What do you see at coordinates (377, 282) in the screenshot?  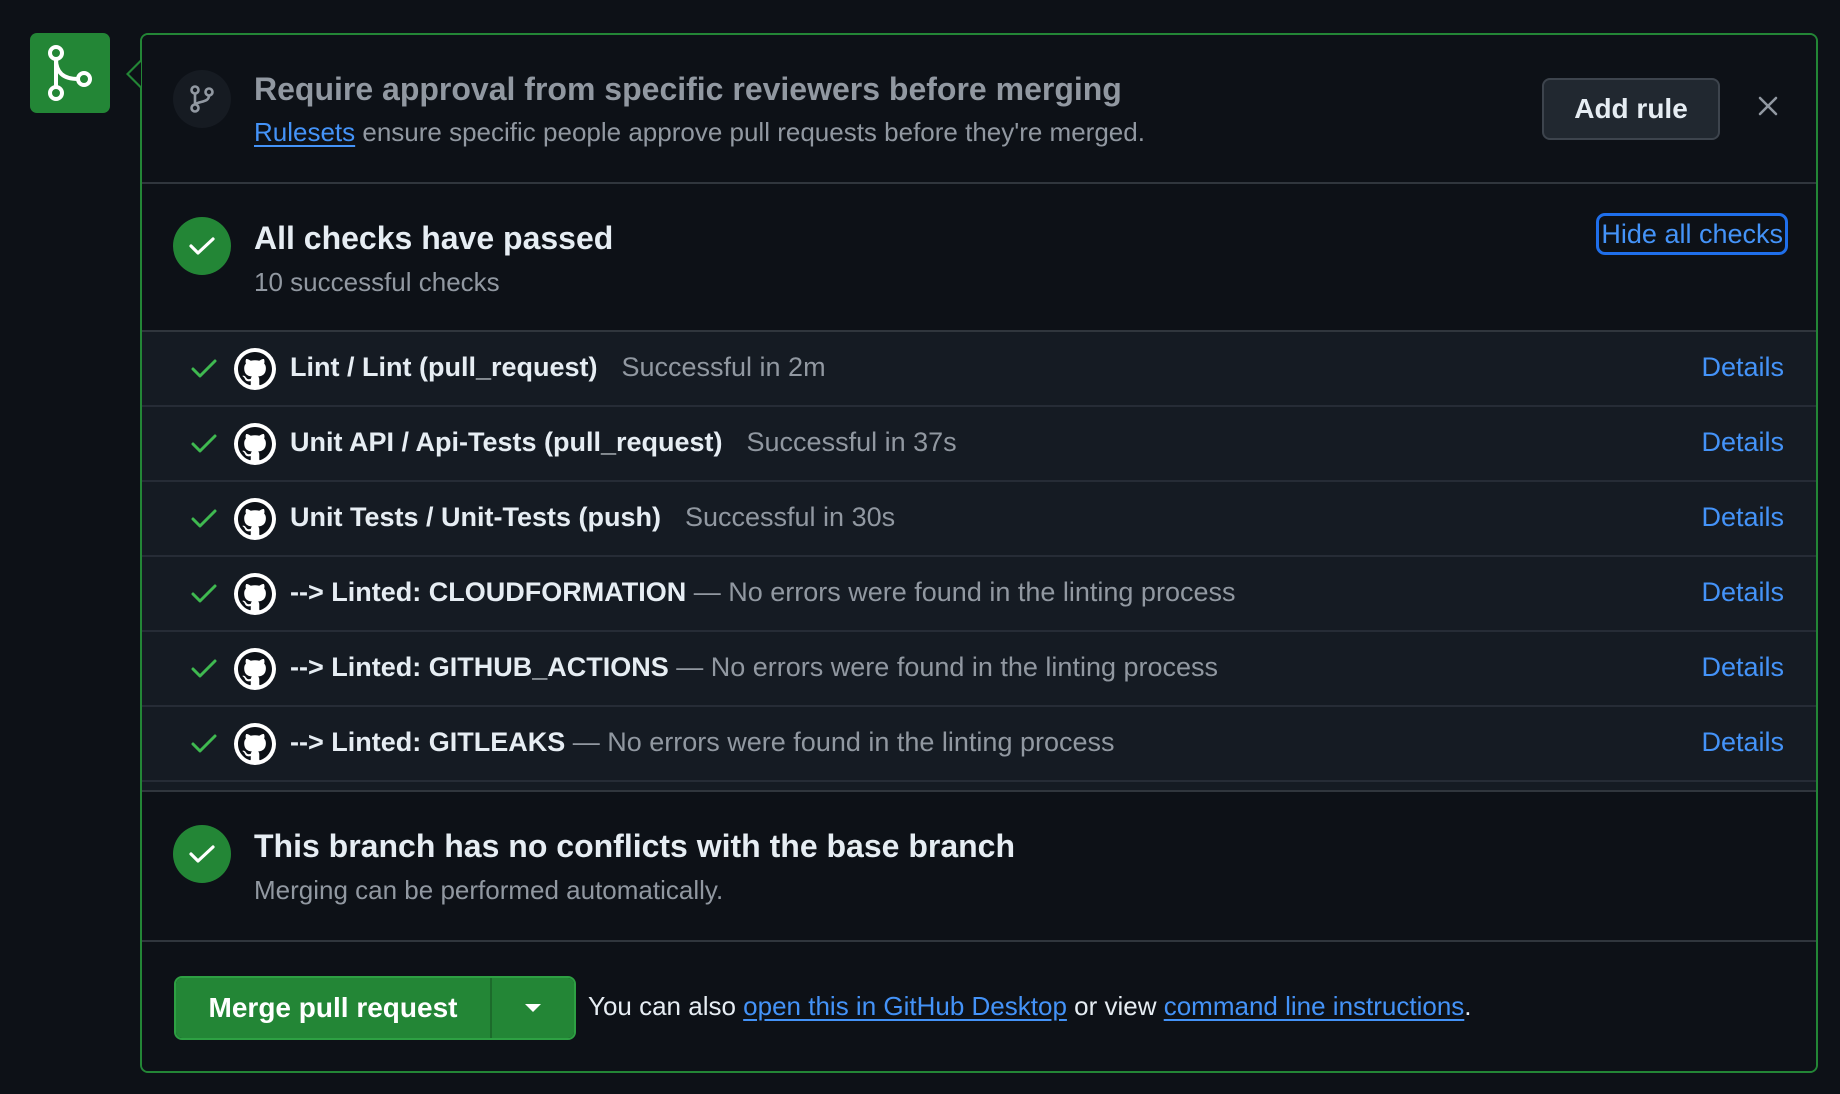 I see `checks-count: 10 successful checks` at bounding box center [377, 282].